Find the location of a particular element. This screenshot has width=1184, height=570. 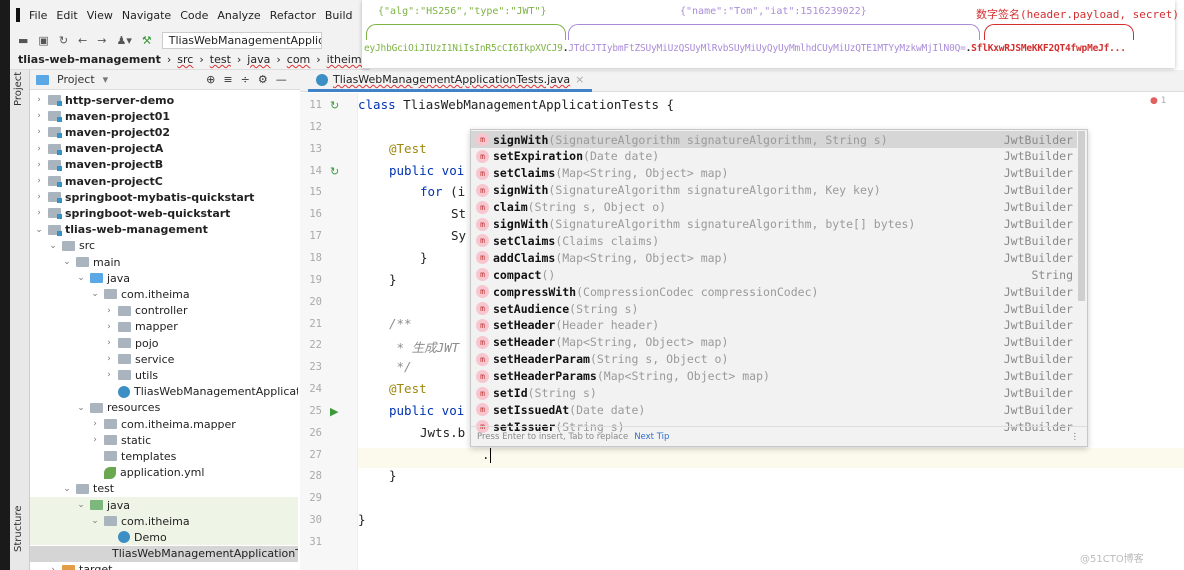

menu-refactor: Refactor is located at coordinates (293, 15).